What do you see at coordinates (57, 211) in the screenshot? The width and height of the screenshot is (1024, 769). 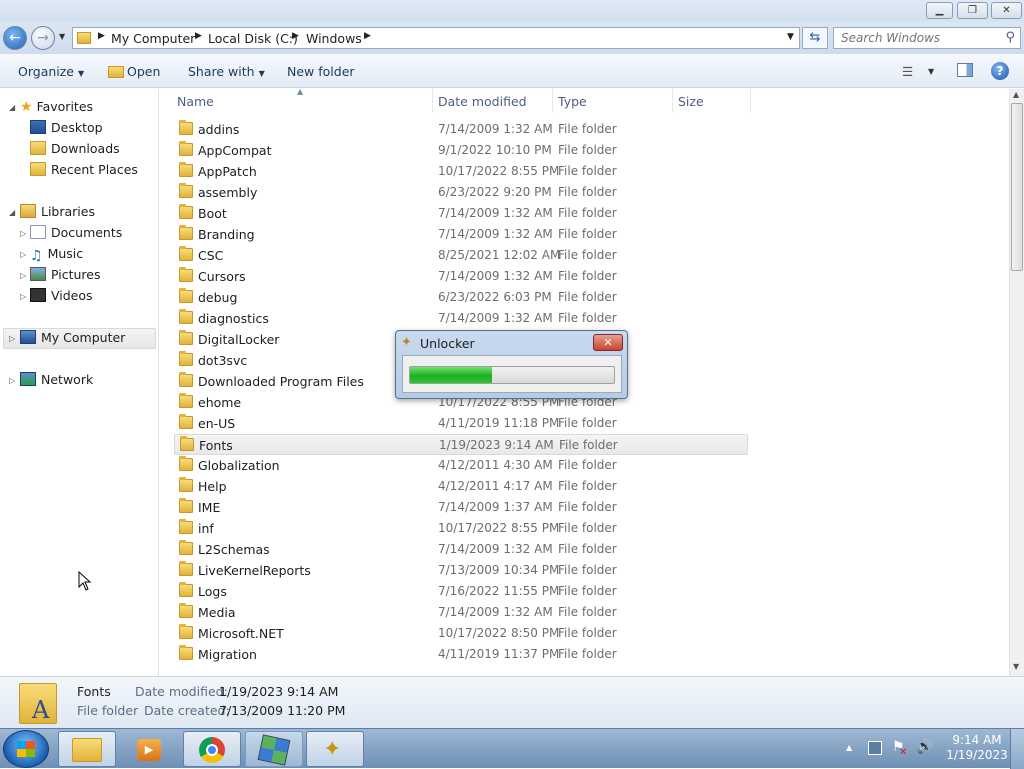 I see `nav-libraries: Libraries` at bounding box center [57, 211].